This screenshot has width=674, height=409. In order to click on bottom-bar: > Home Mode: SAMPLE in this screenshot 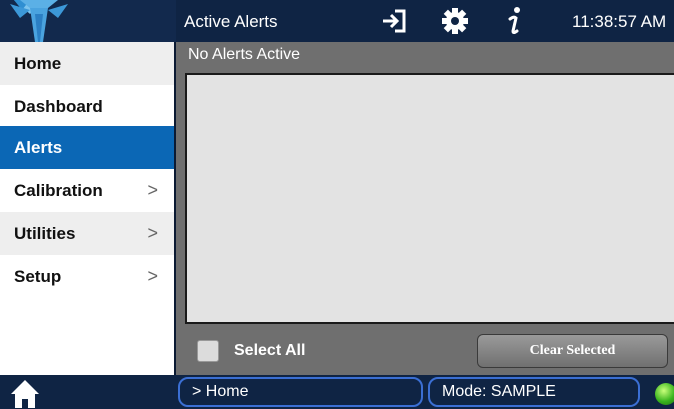, I will do `click(337, 392)`.